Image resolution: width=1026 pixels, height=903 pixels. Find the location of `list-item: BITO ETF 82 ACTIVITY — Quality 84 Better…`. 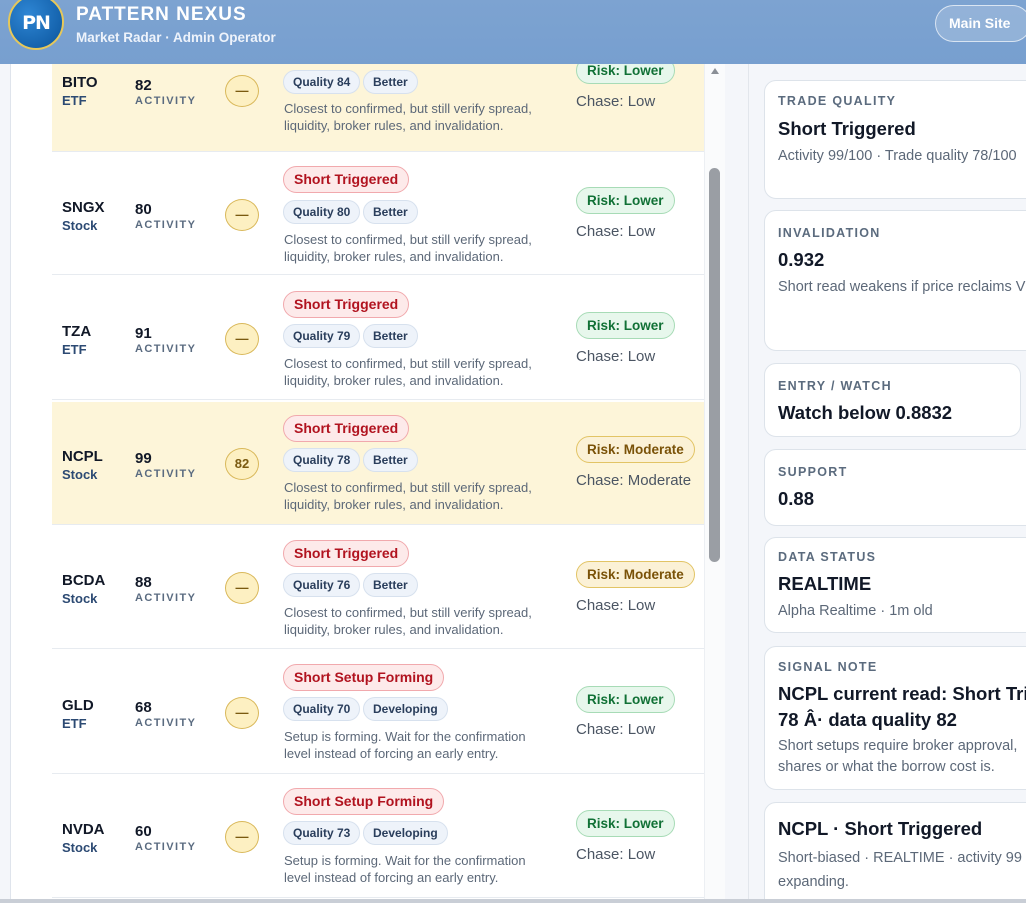

list-item: BITO ETF 82 ACTIVITY — Quality 84 Better… is located at coordinates (378, 108).